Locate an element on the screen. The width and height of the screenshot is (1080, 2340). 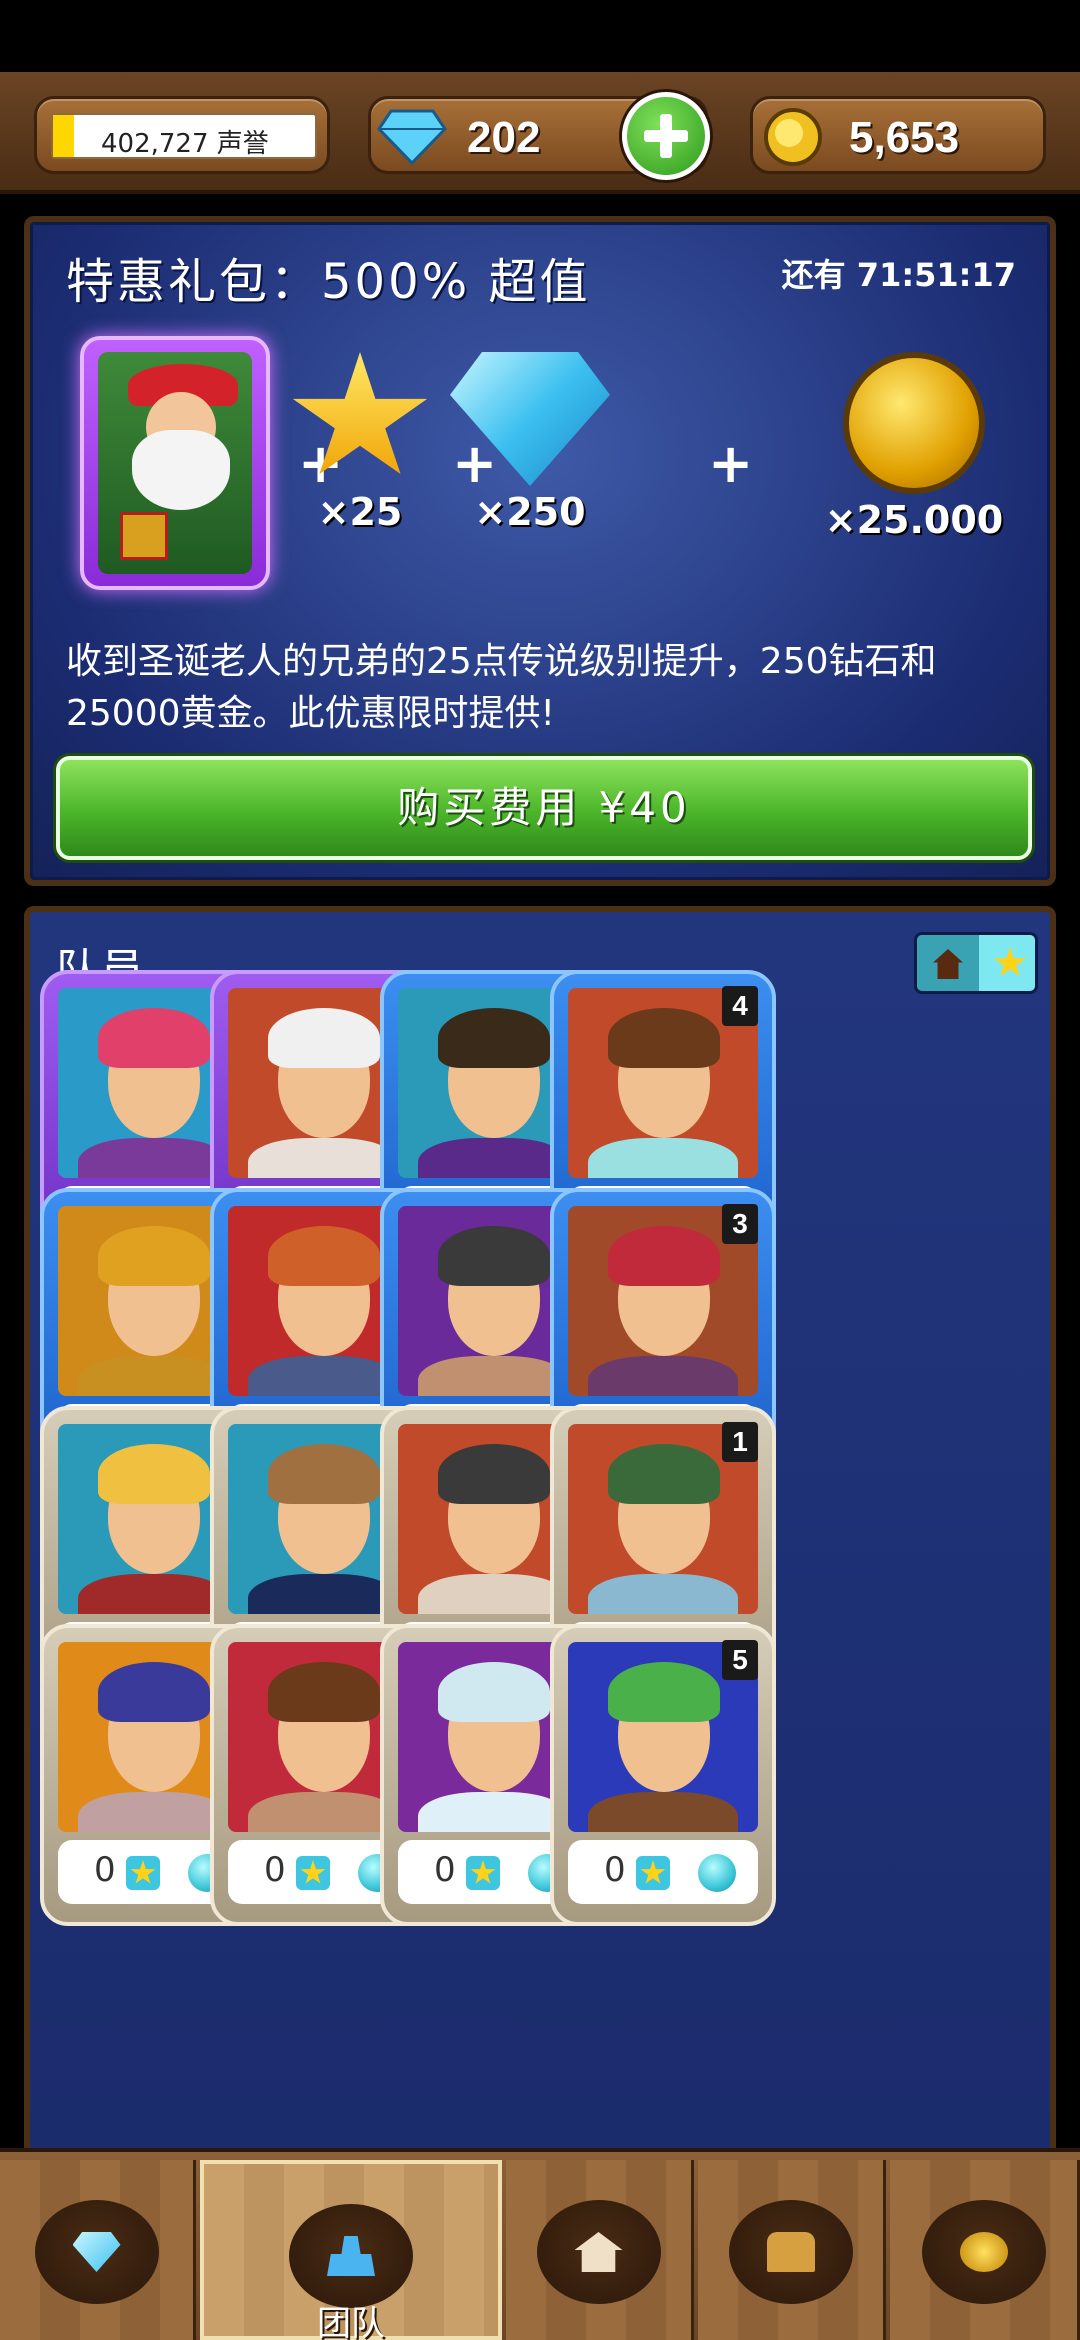
medal-icon is located at coordinates (983, 2252).